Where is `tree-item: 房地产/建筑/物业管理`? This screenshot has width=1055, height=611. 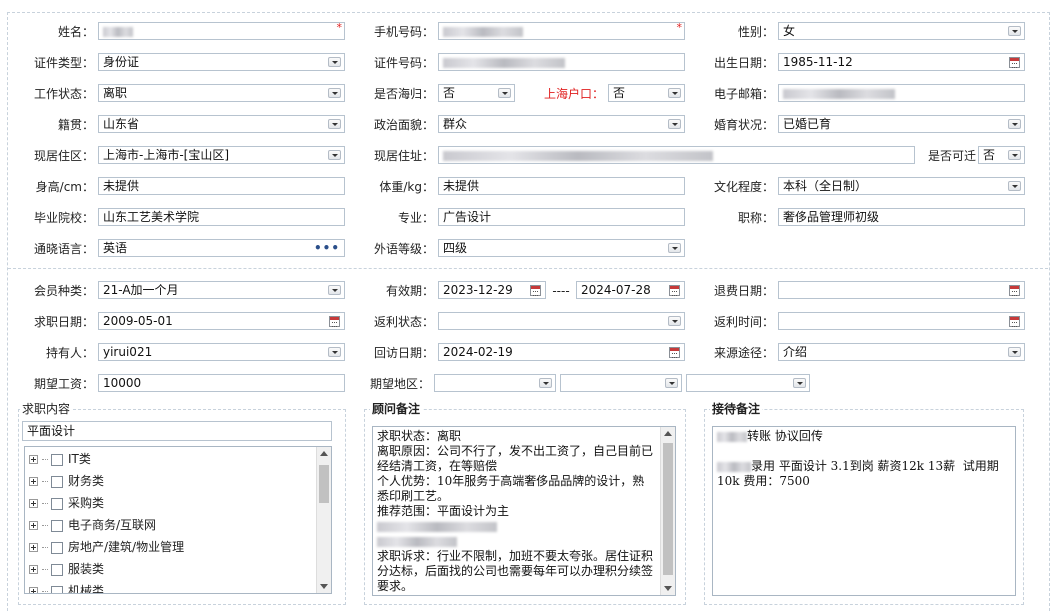
tree-item: 房地产/建筑/物业管理 is located at coordinates (106, 547).